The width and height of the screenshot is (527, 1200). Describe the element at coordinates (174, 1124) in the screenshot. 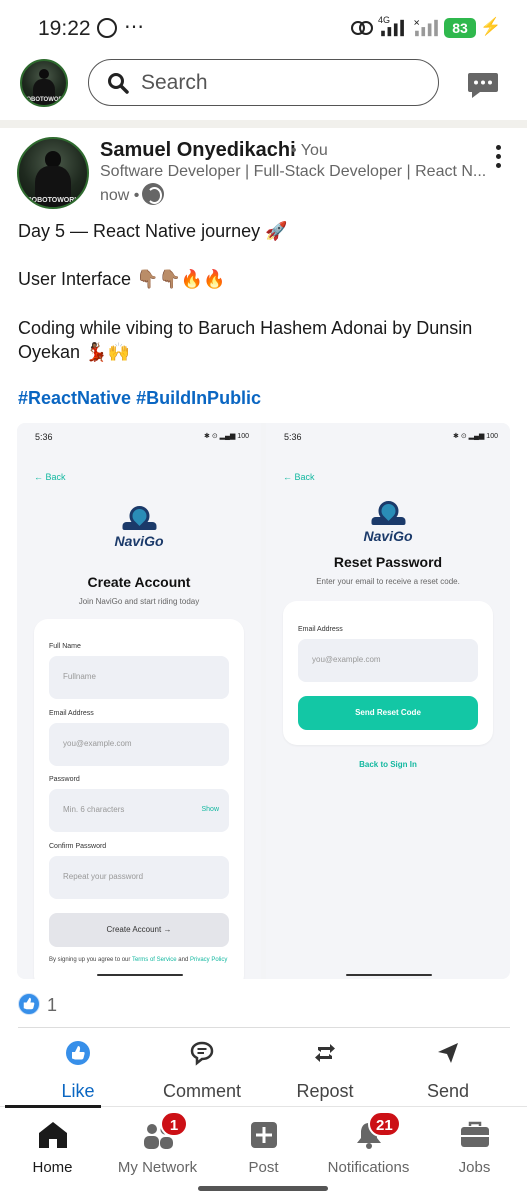

I see `network-badge: 1` at that location.